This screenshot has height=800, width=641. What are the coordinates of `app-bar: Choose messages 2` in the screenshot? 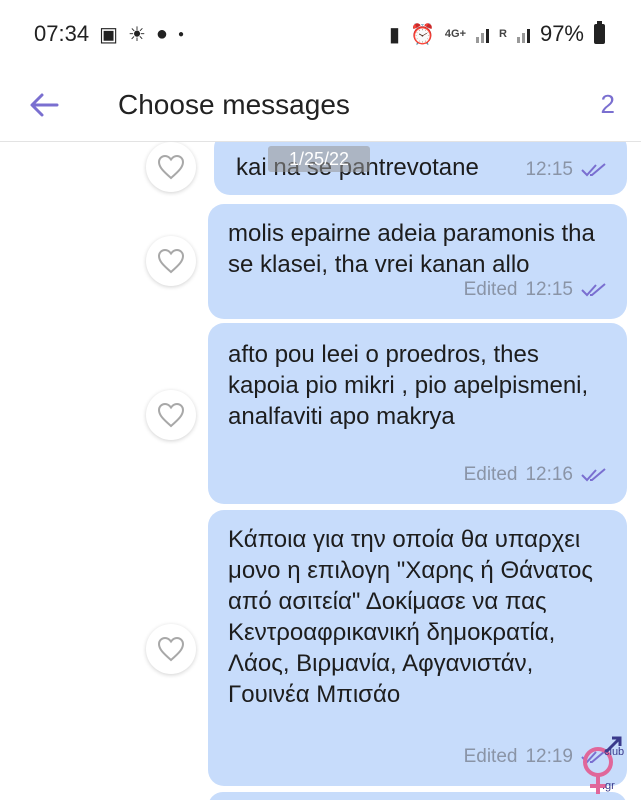 It's located at (320, 105).